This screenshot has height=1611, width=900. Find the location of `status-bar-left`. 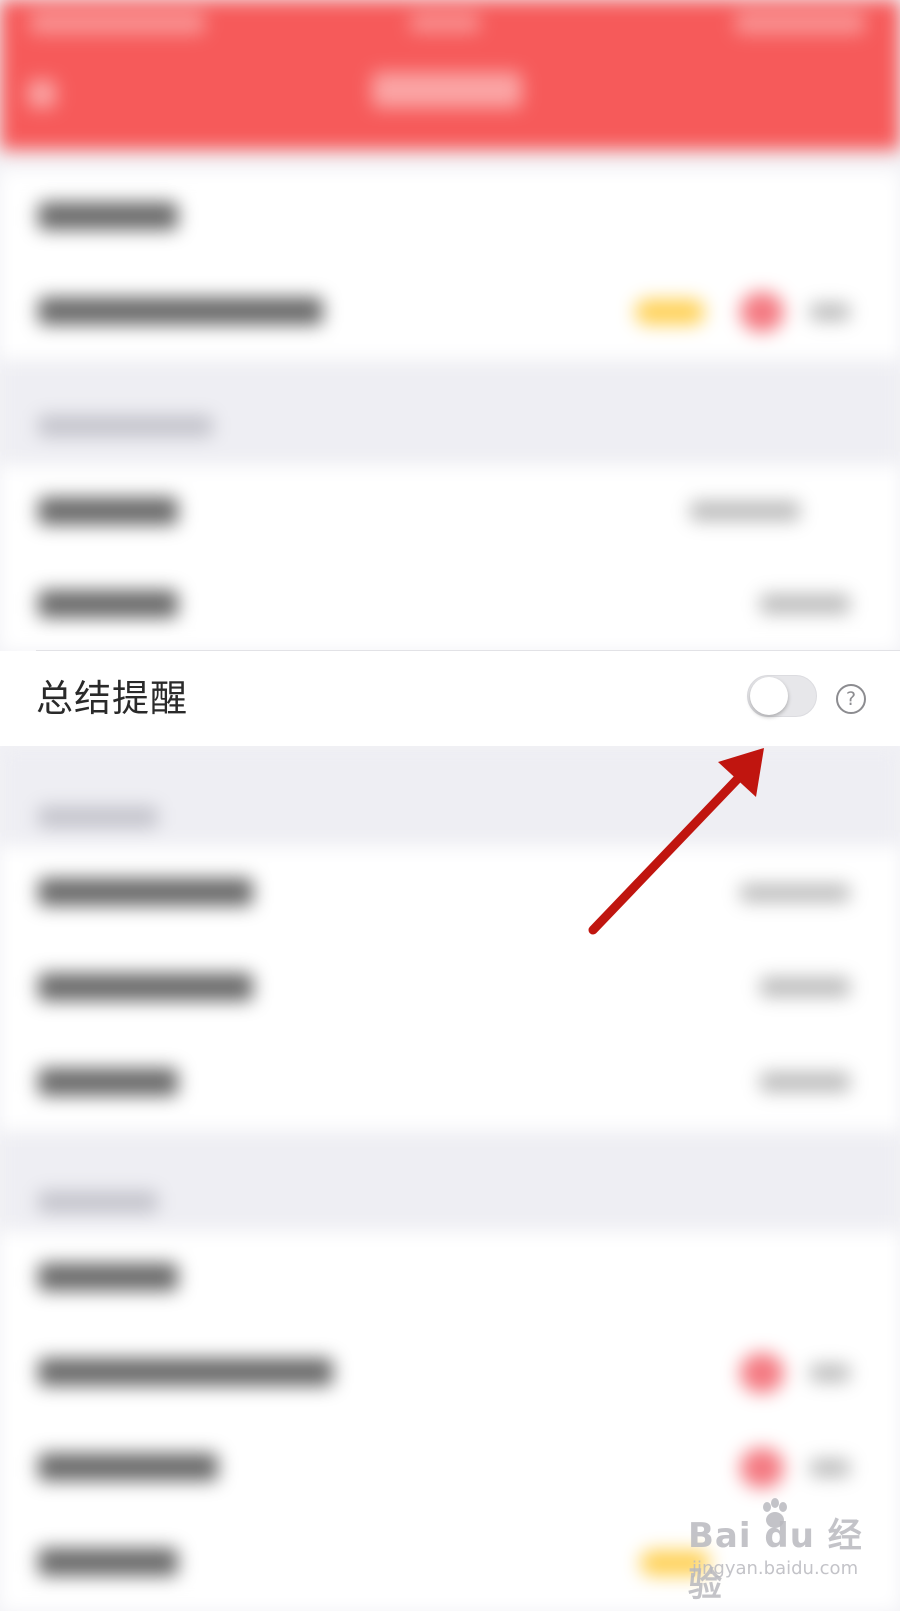

status-bar-left is located at coordinates (117, 23).